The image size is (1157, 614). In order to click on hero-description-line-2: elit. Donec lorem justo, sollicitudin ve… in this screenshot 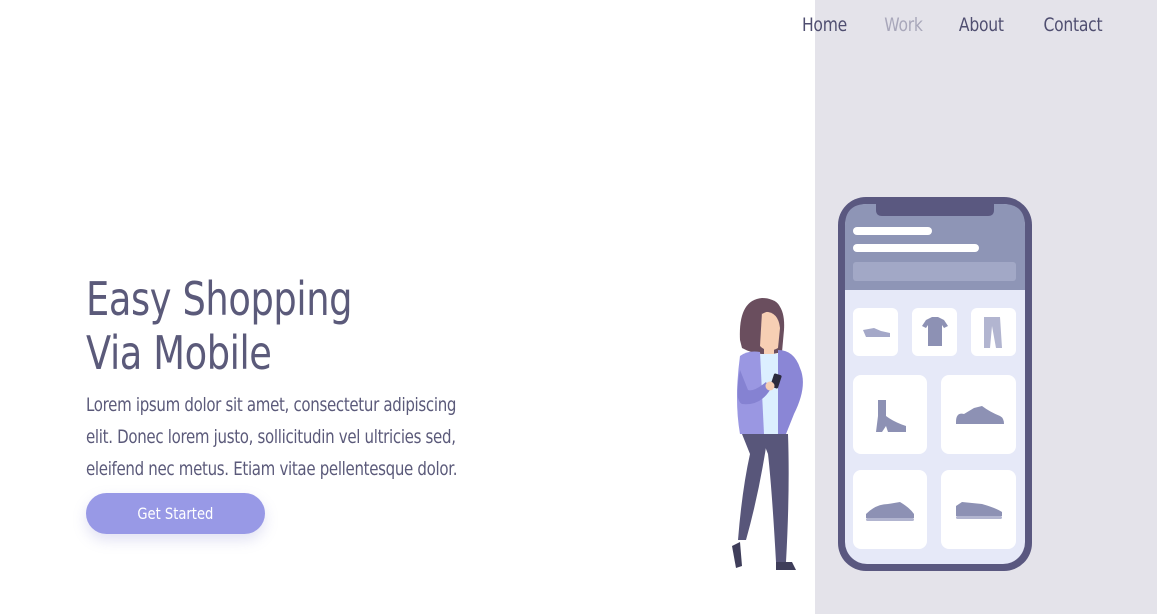, I will do `click(271, 437)`.